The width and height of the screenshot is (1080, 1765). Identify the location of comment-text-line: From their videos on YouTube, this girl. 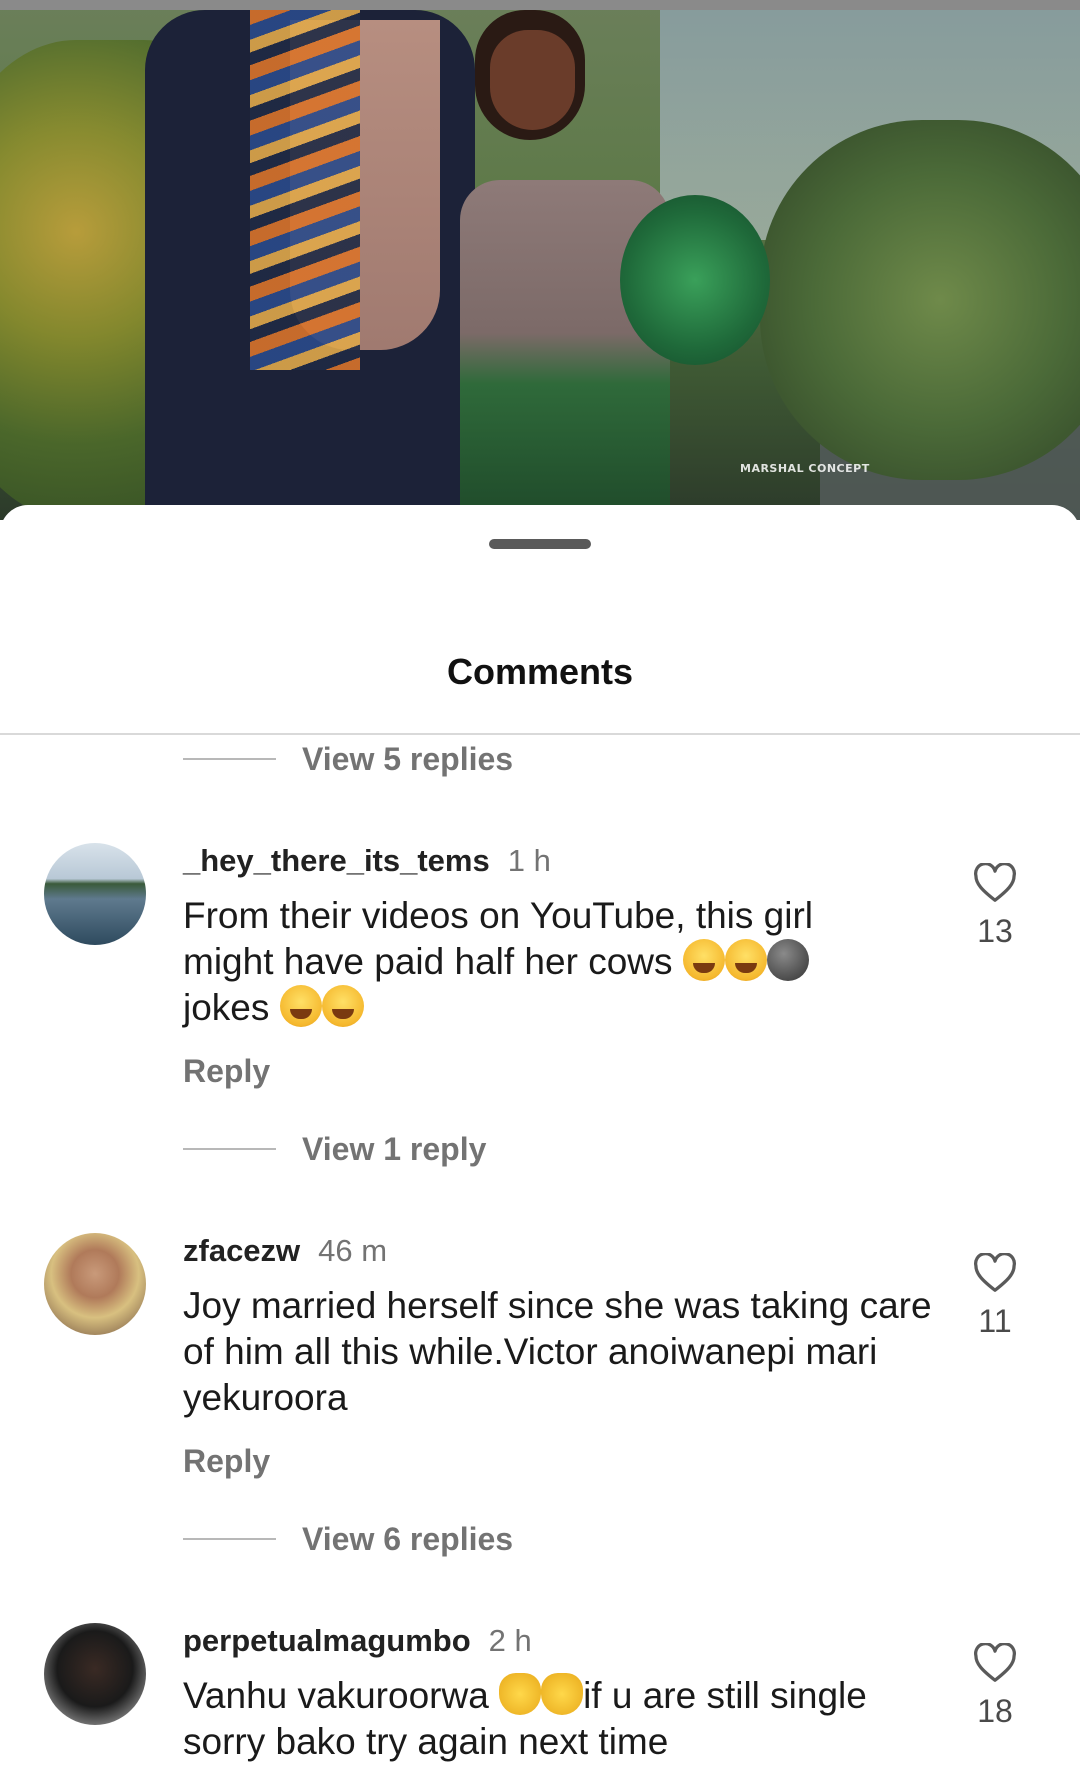
(498, 915).